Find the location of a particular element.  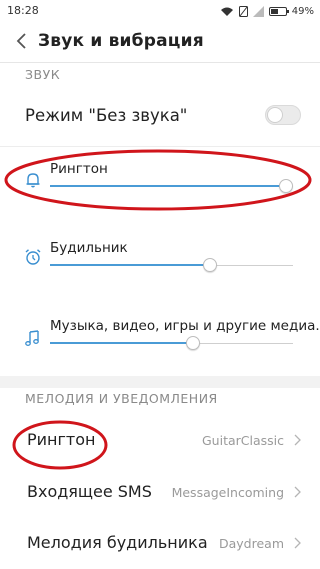

music-note-icon is located at coordinates (32, 338).